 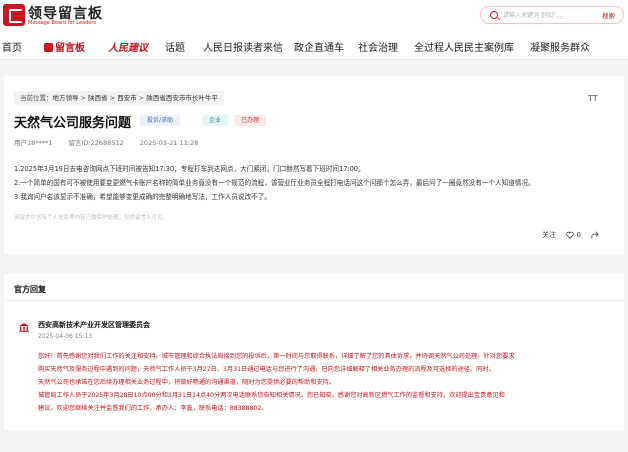 What do you see at coordinates (250, 120) in the screenshot?
I see `status-badge: 已办理` at bounding box center [250, 120].